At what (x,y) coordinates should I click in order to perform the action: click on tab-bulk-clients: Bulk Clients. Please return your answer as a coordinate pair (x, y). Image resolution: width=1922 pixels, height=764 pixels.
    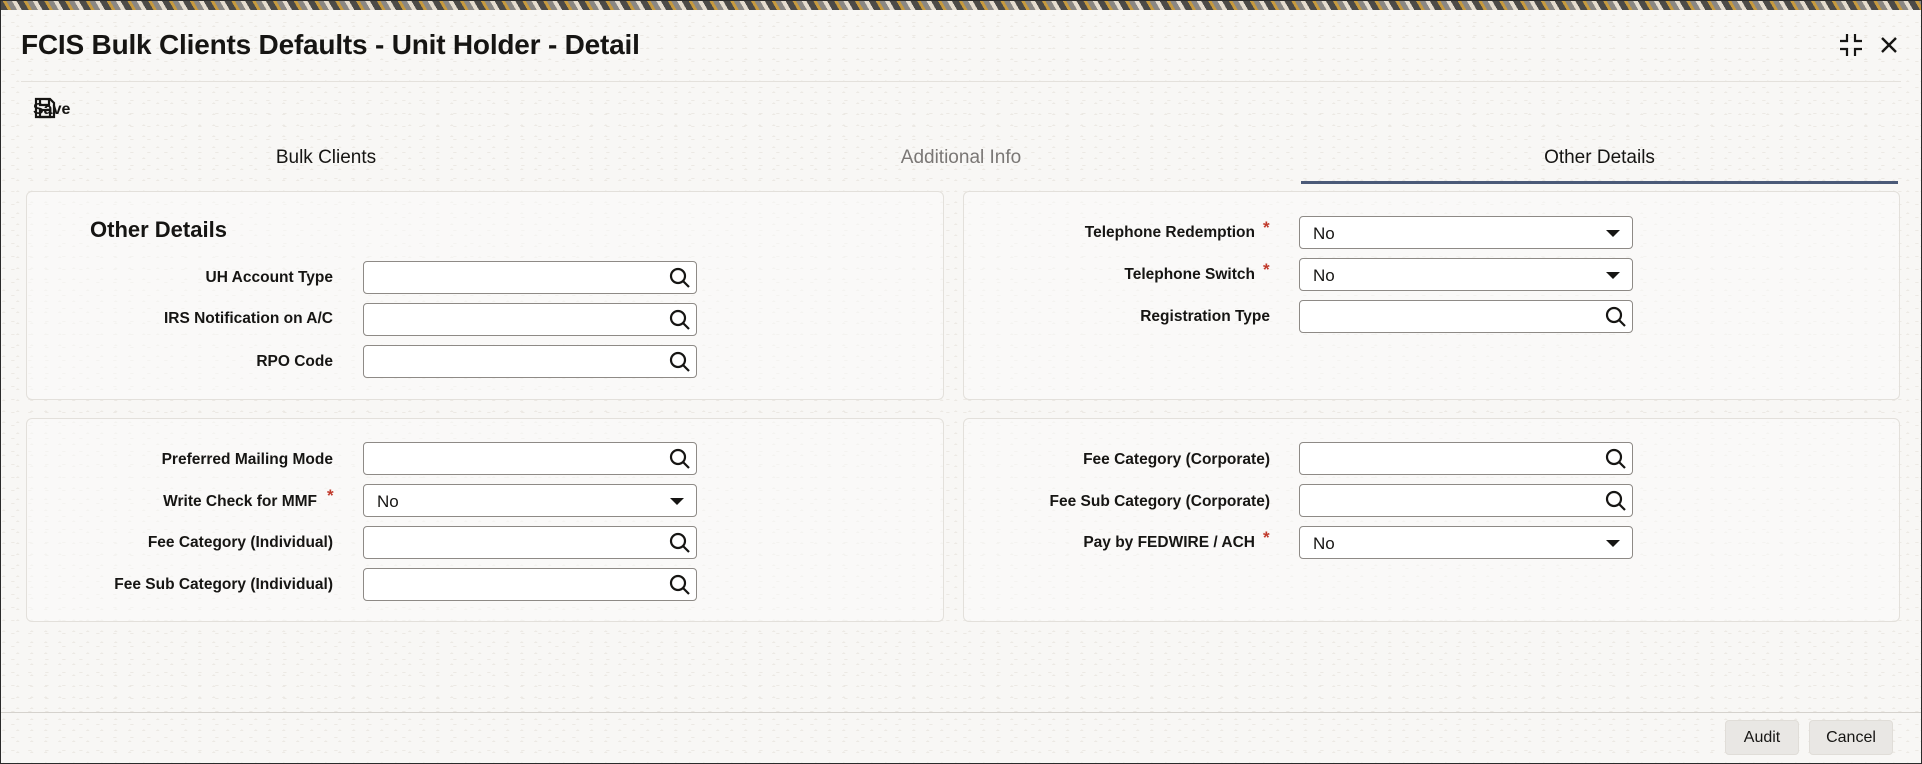
    Looking at the image, I should click on (326, 164).